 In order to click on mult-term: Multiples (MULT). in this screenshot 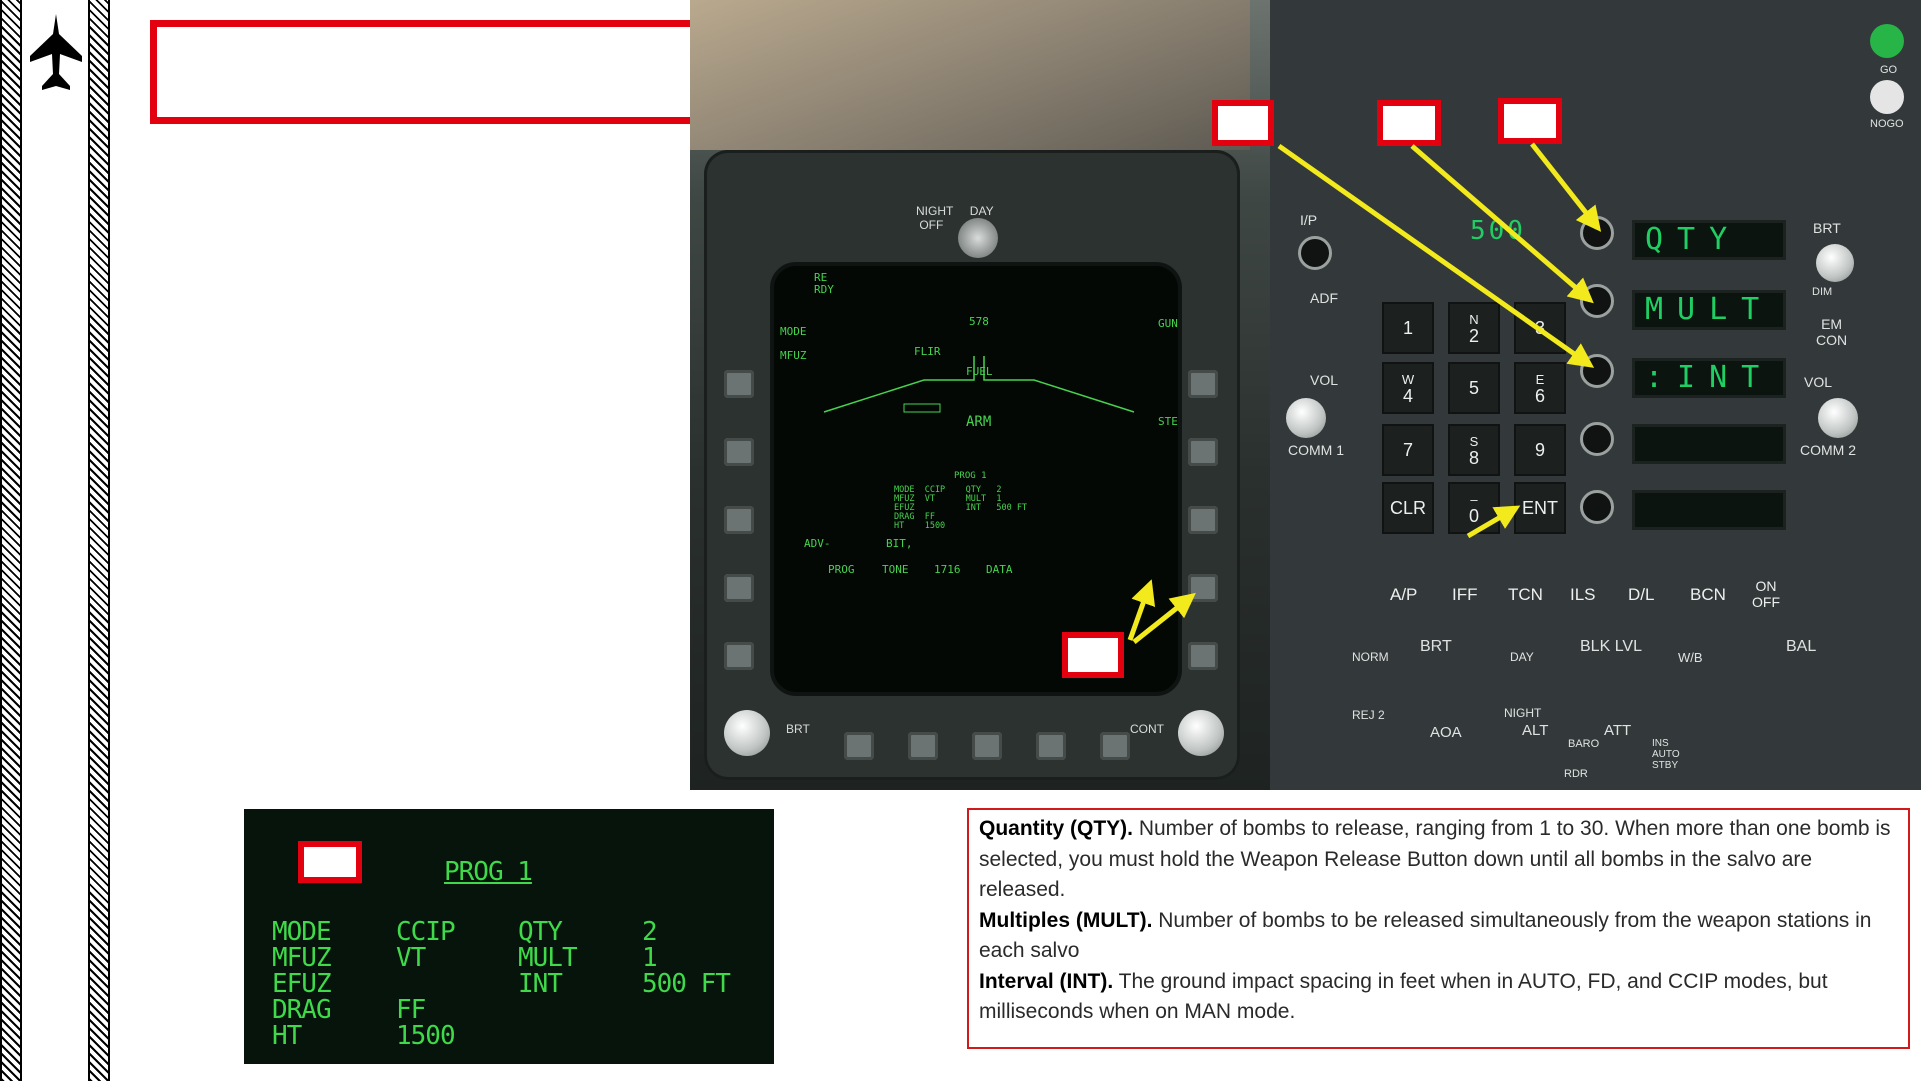, I will do `click(1066, 920)`.